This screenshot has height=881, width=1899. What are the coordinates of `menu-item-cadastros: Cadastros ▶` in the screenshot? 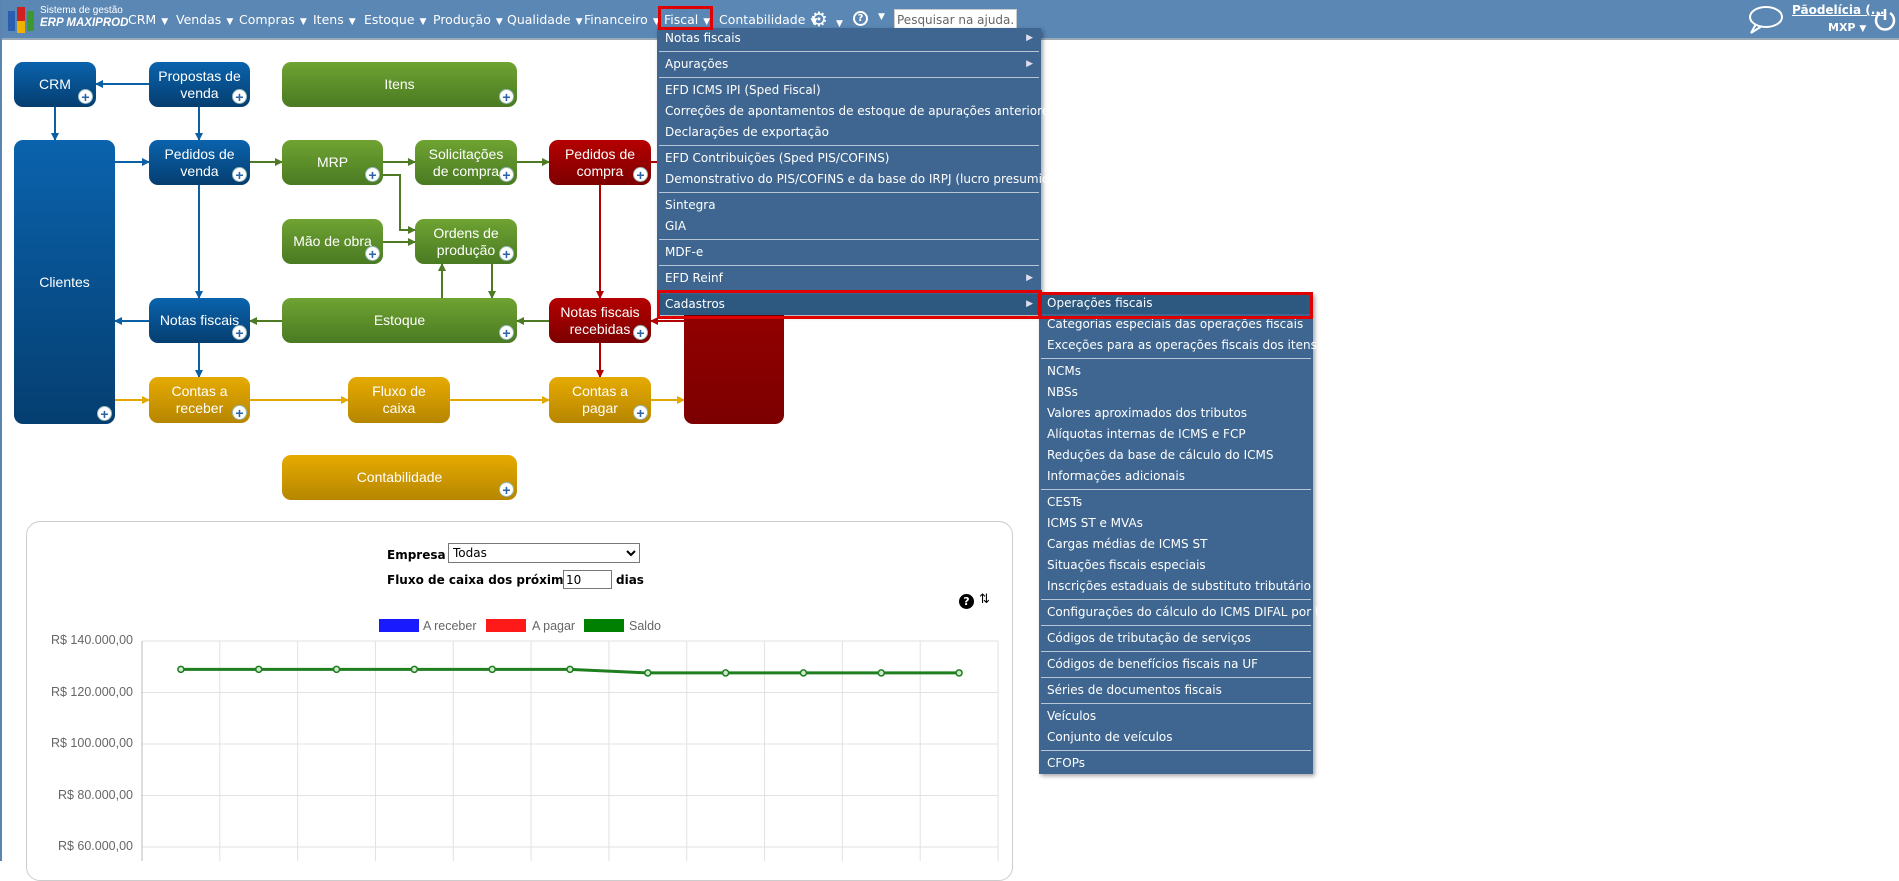 It's located at (849, 304).